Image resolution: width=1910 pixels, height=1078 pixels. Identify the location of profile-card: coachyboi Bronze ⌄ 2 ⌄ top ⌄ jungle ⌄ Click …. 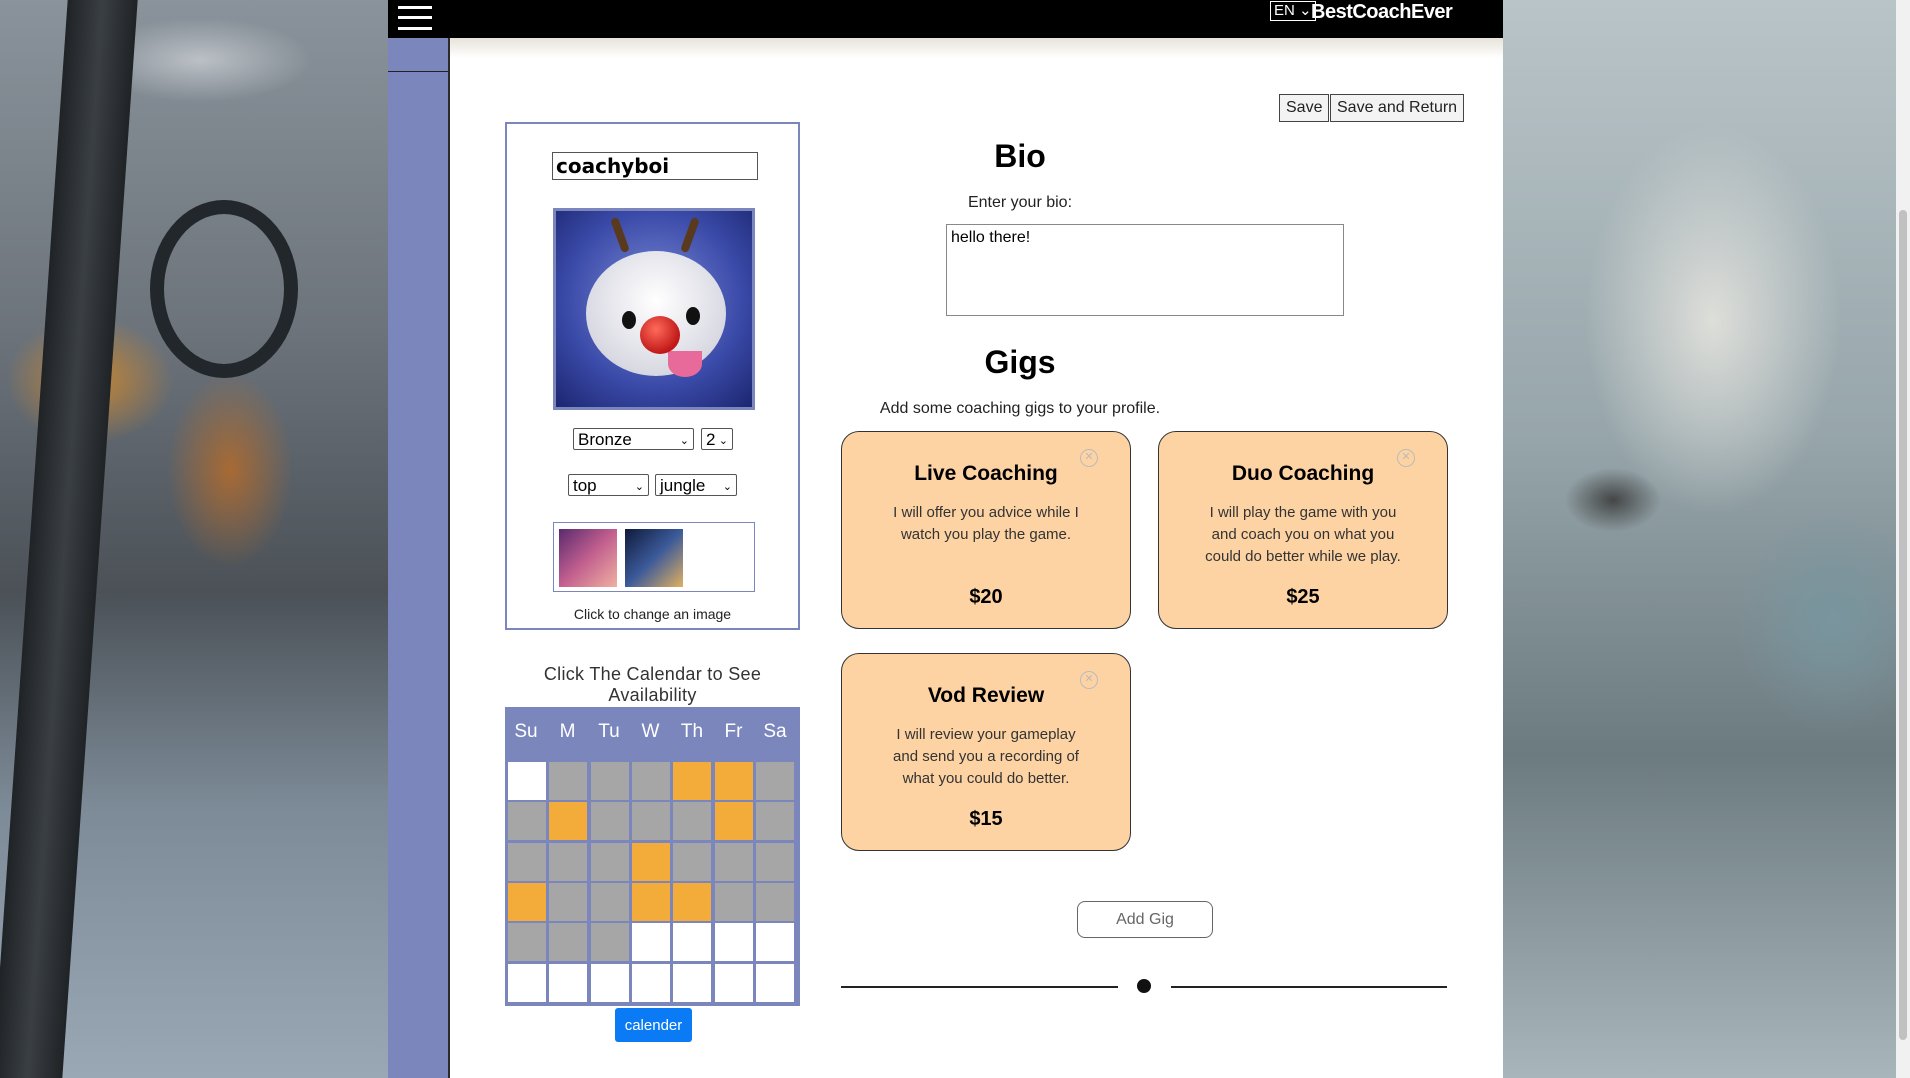
(652, 376).